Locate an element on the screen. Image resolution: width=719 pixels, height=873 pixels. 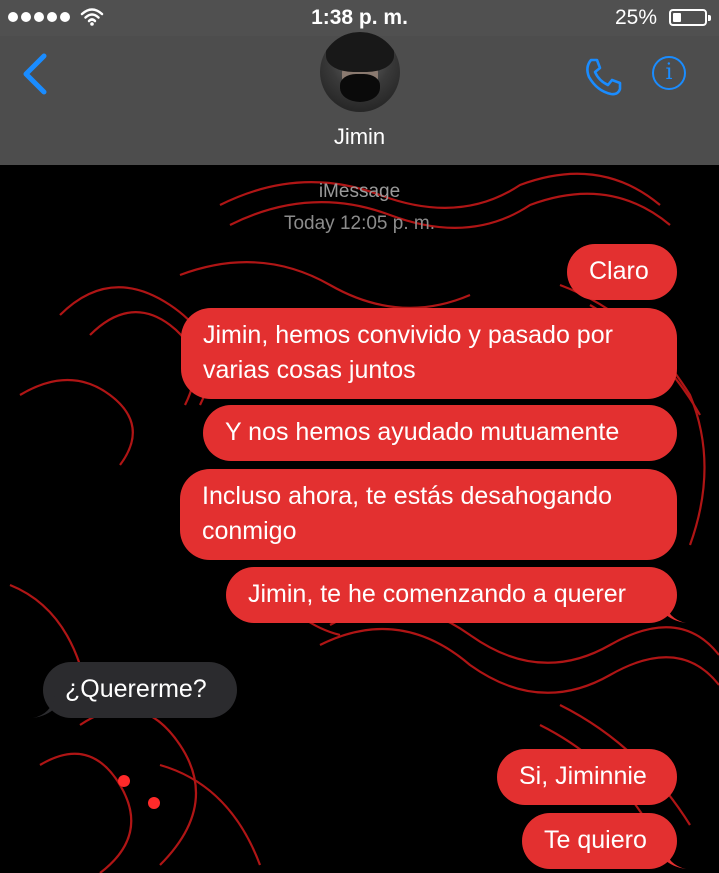
message-bubble-sent: Si, Jiminnie is located at coordinates (587, 777).